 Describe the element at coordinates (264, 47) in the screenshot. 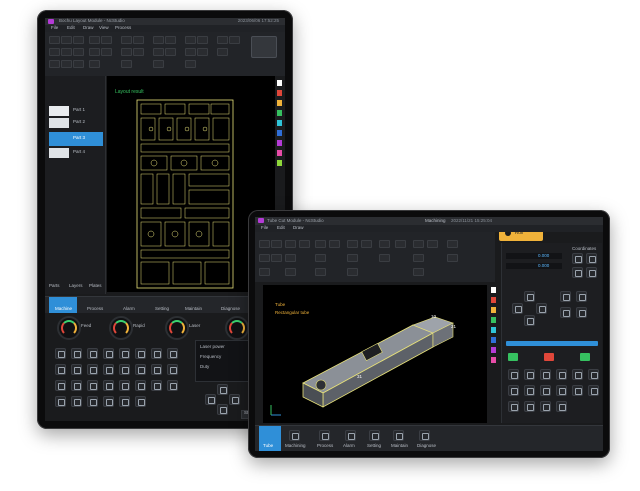

I see `left-big-action-button` at that location.